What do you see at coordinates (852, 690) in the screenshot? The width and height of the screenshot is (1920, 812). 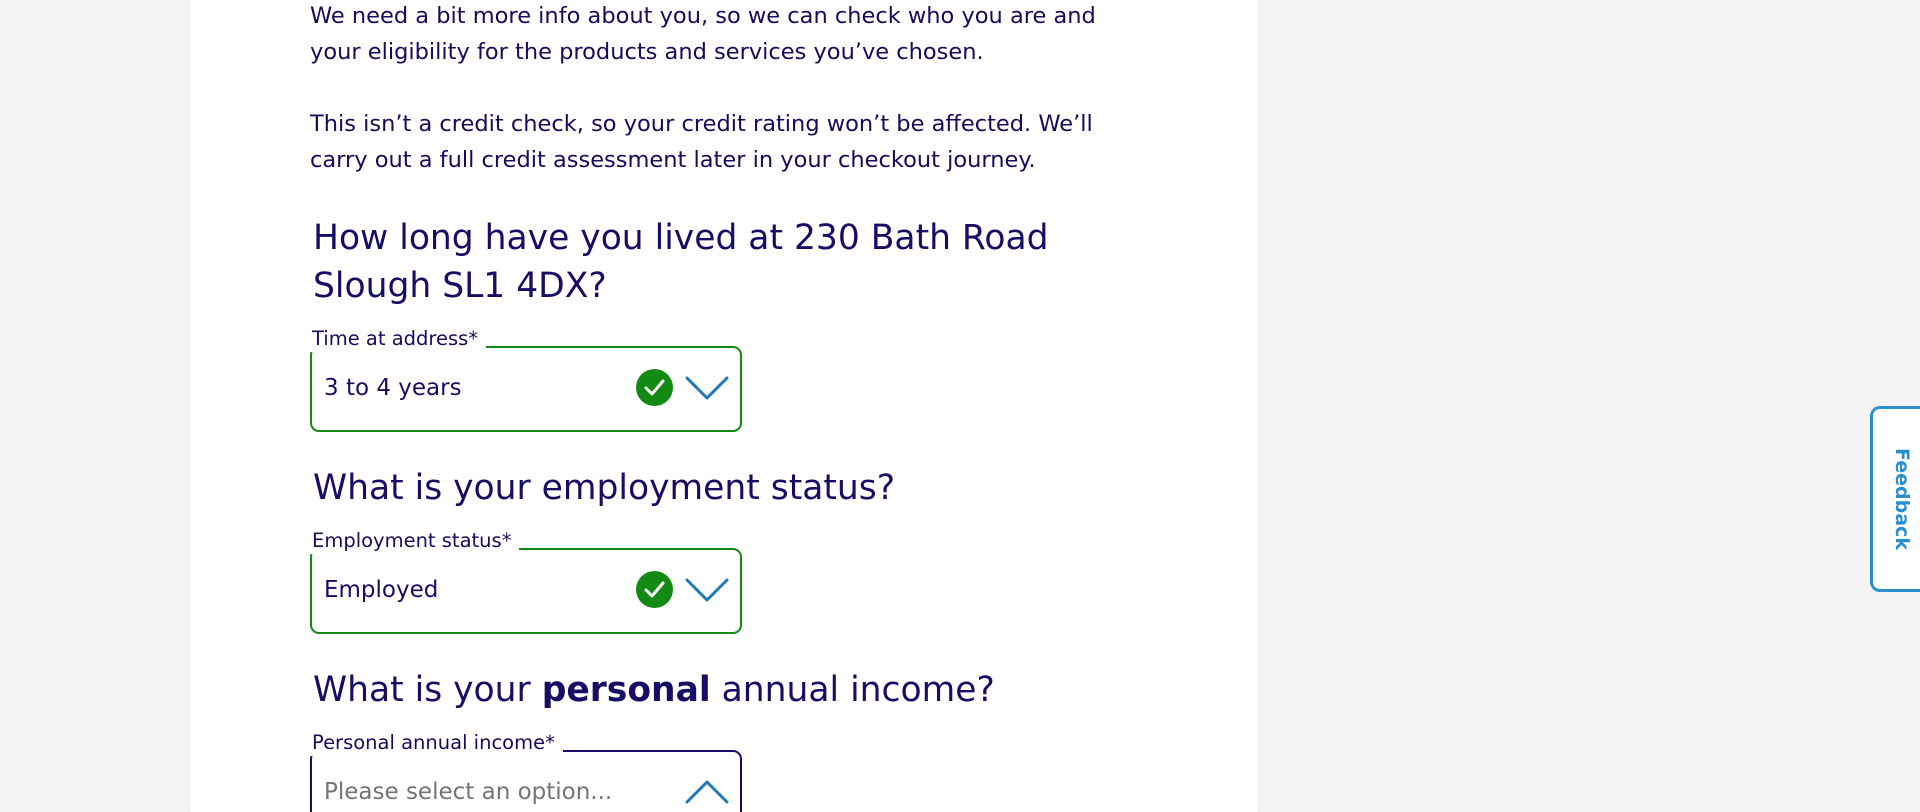 I see `question-income-suffix: annual income?` at bounding box center [852, 690].